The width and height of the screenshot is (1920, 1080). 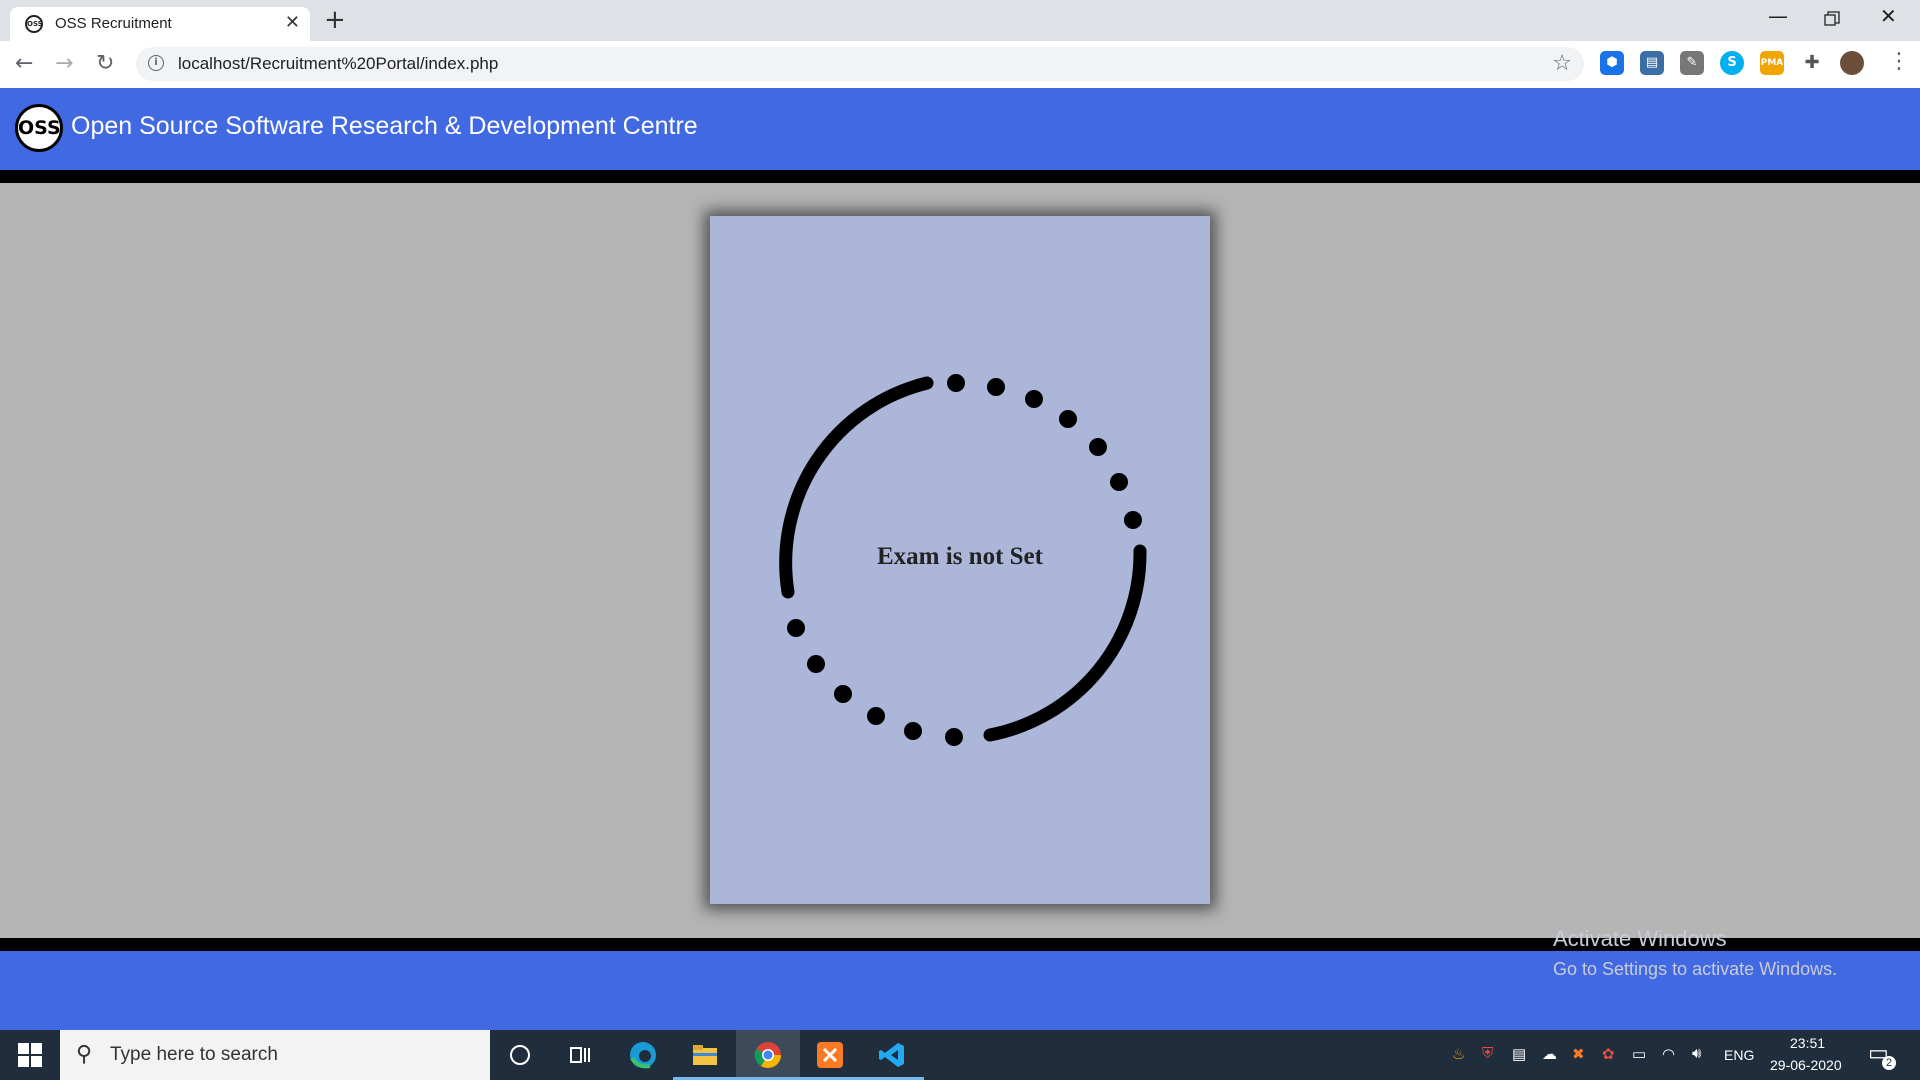 I want to click on bookmark-star-icon: ☆, so click(x=1562, y=63).